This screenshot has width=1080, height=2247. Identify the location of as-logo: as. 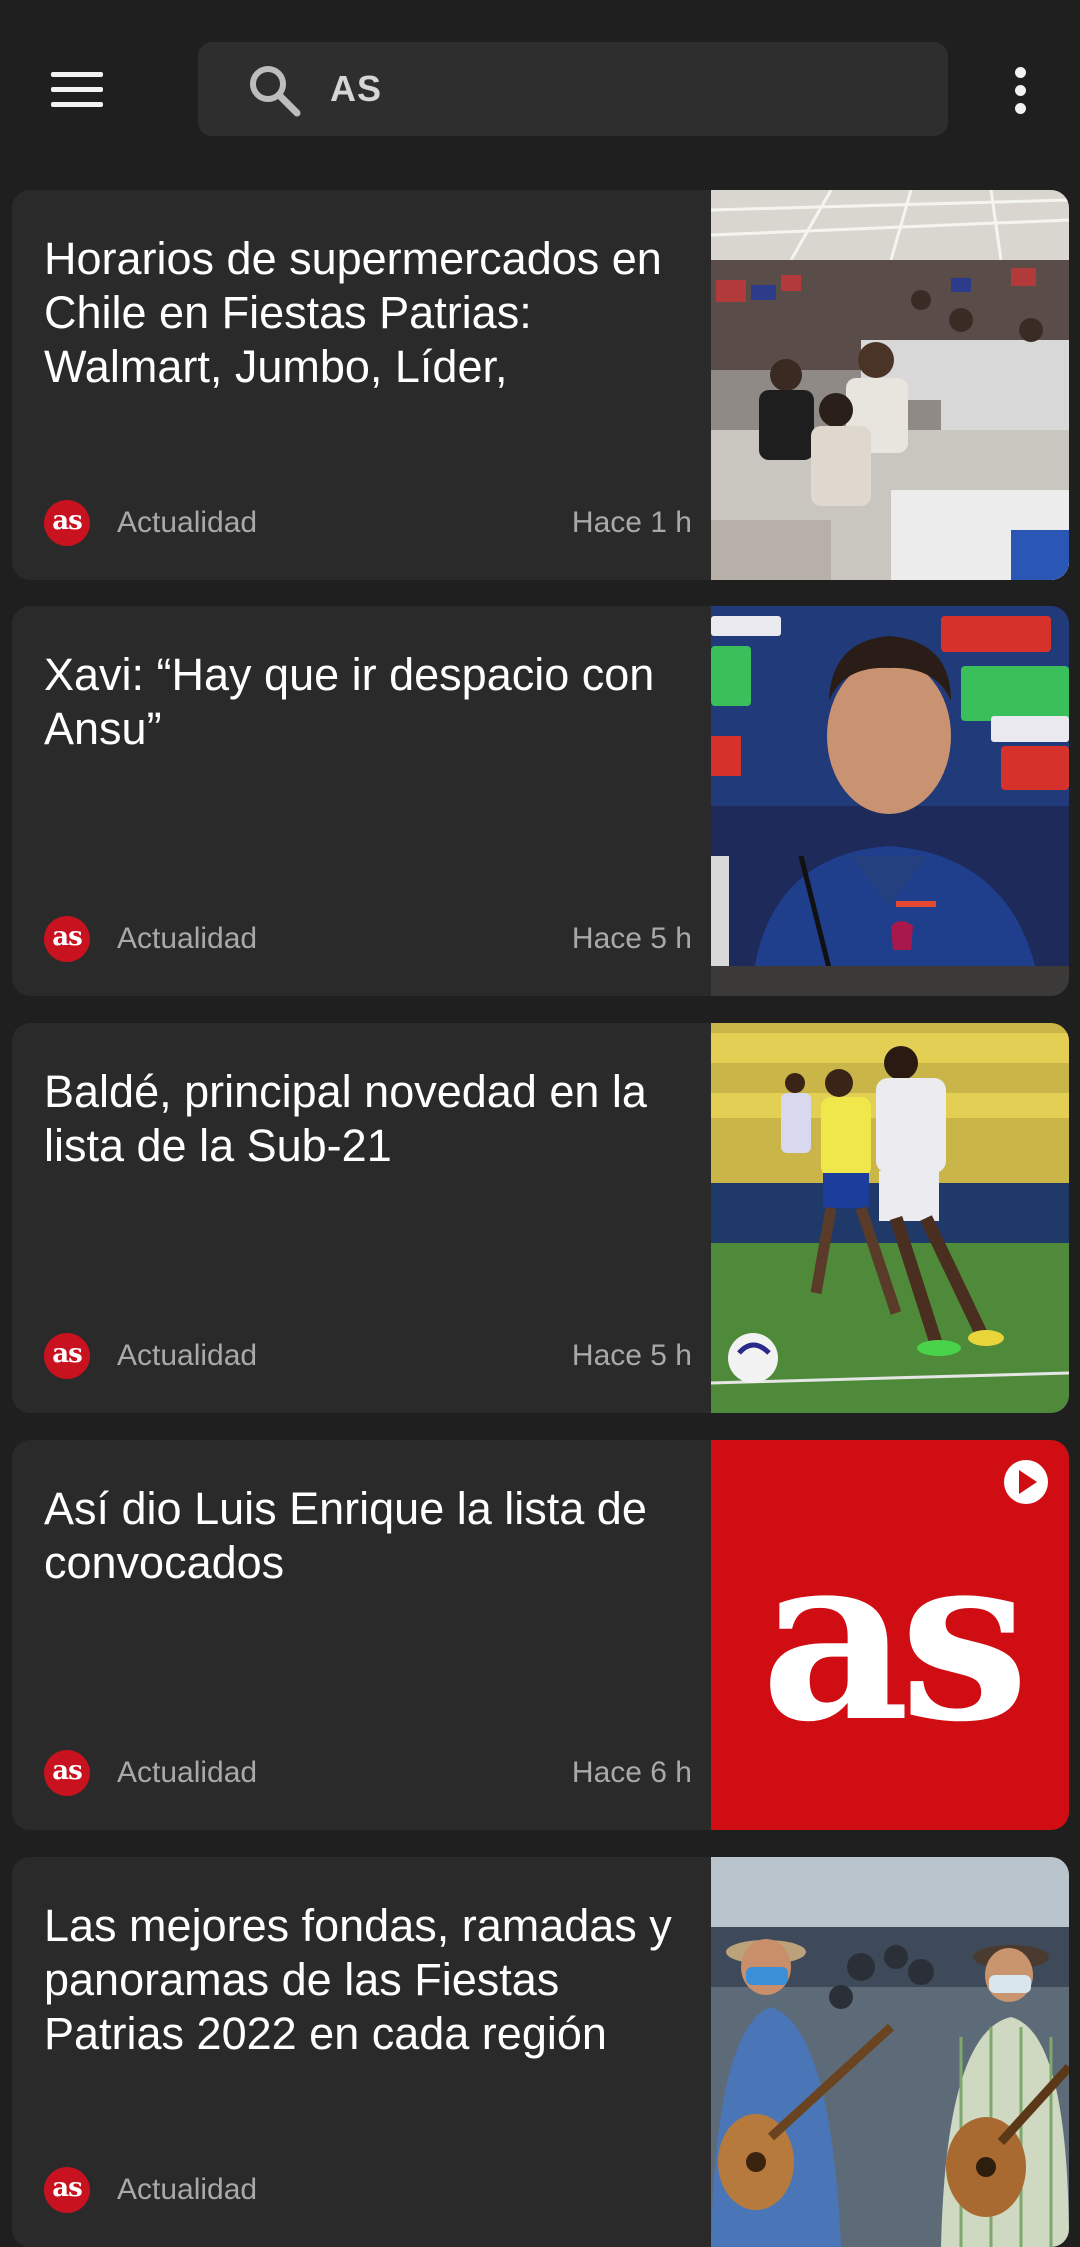
(891, 1638).